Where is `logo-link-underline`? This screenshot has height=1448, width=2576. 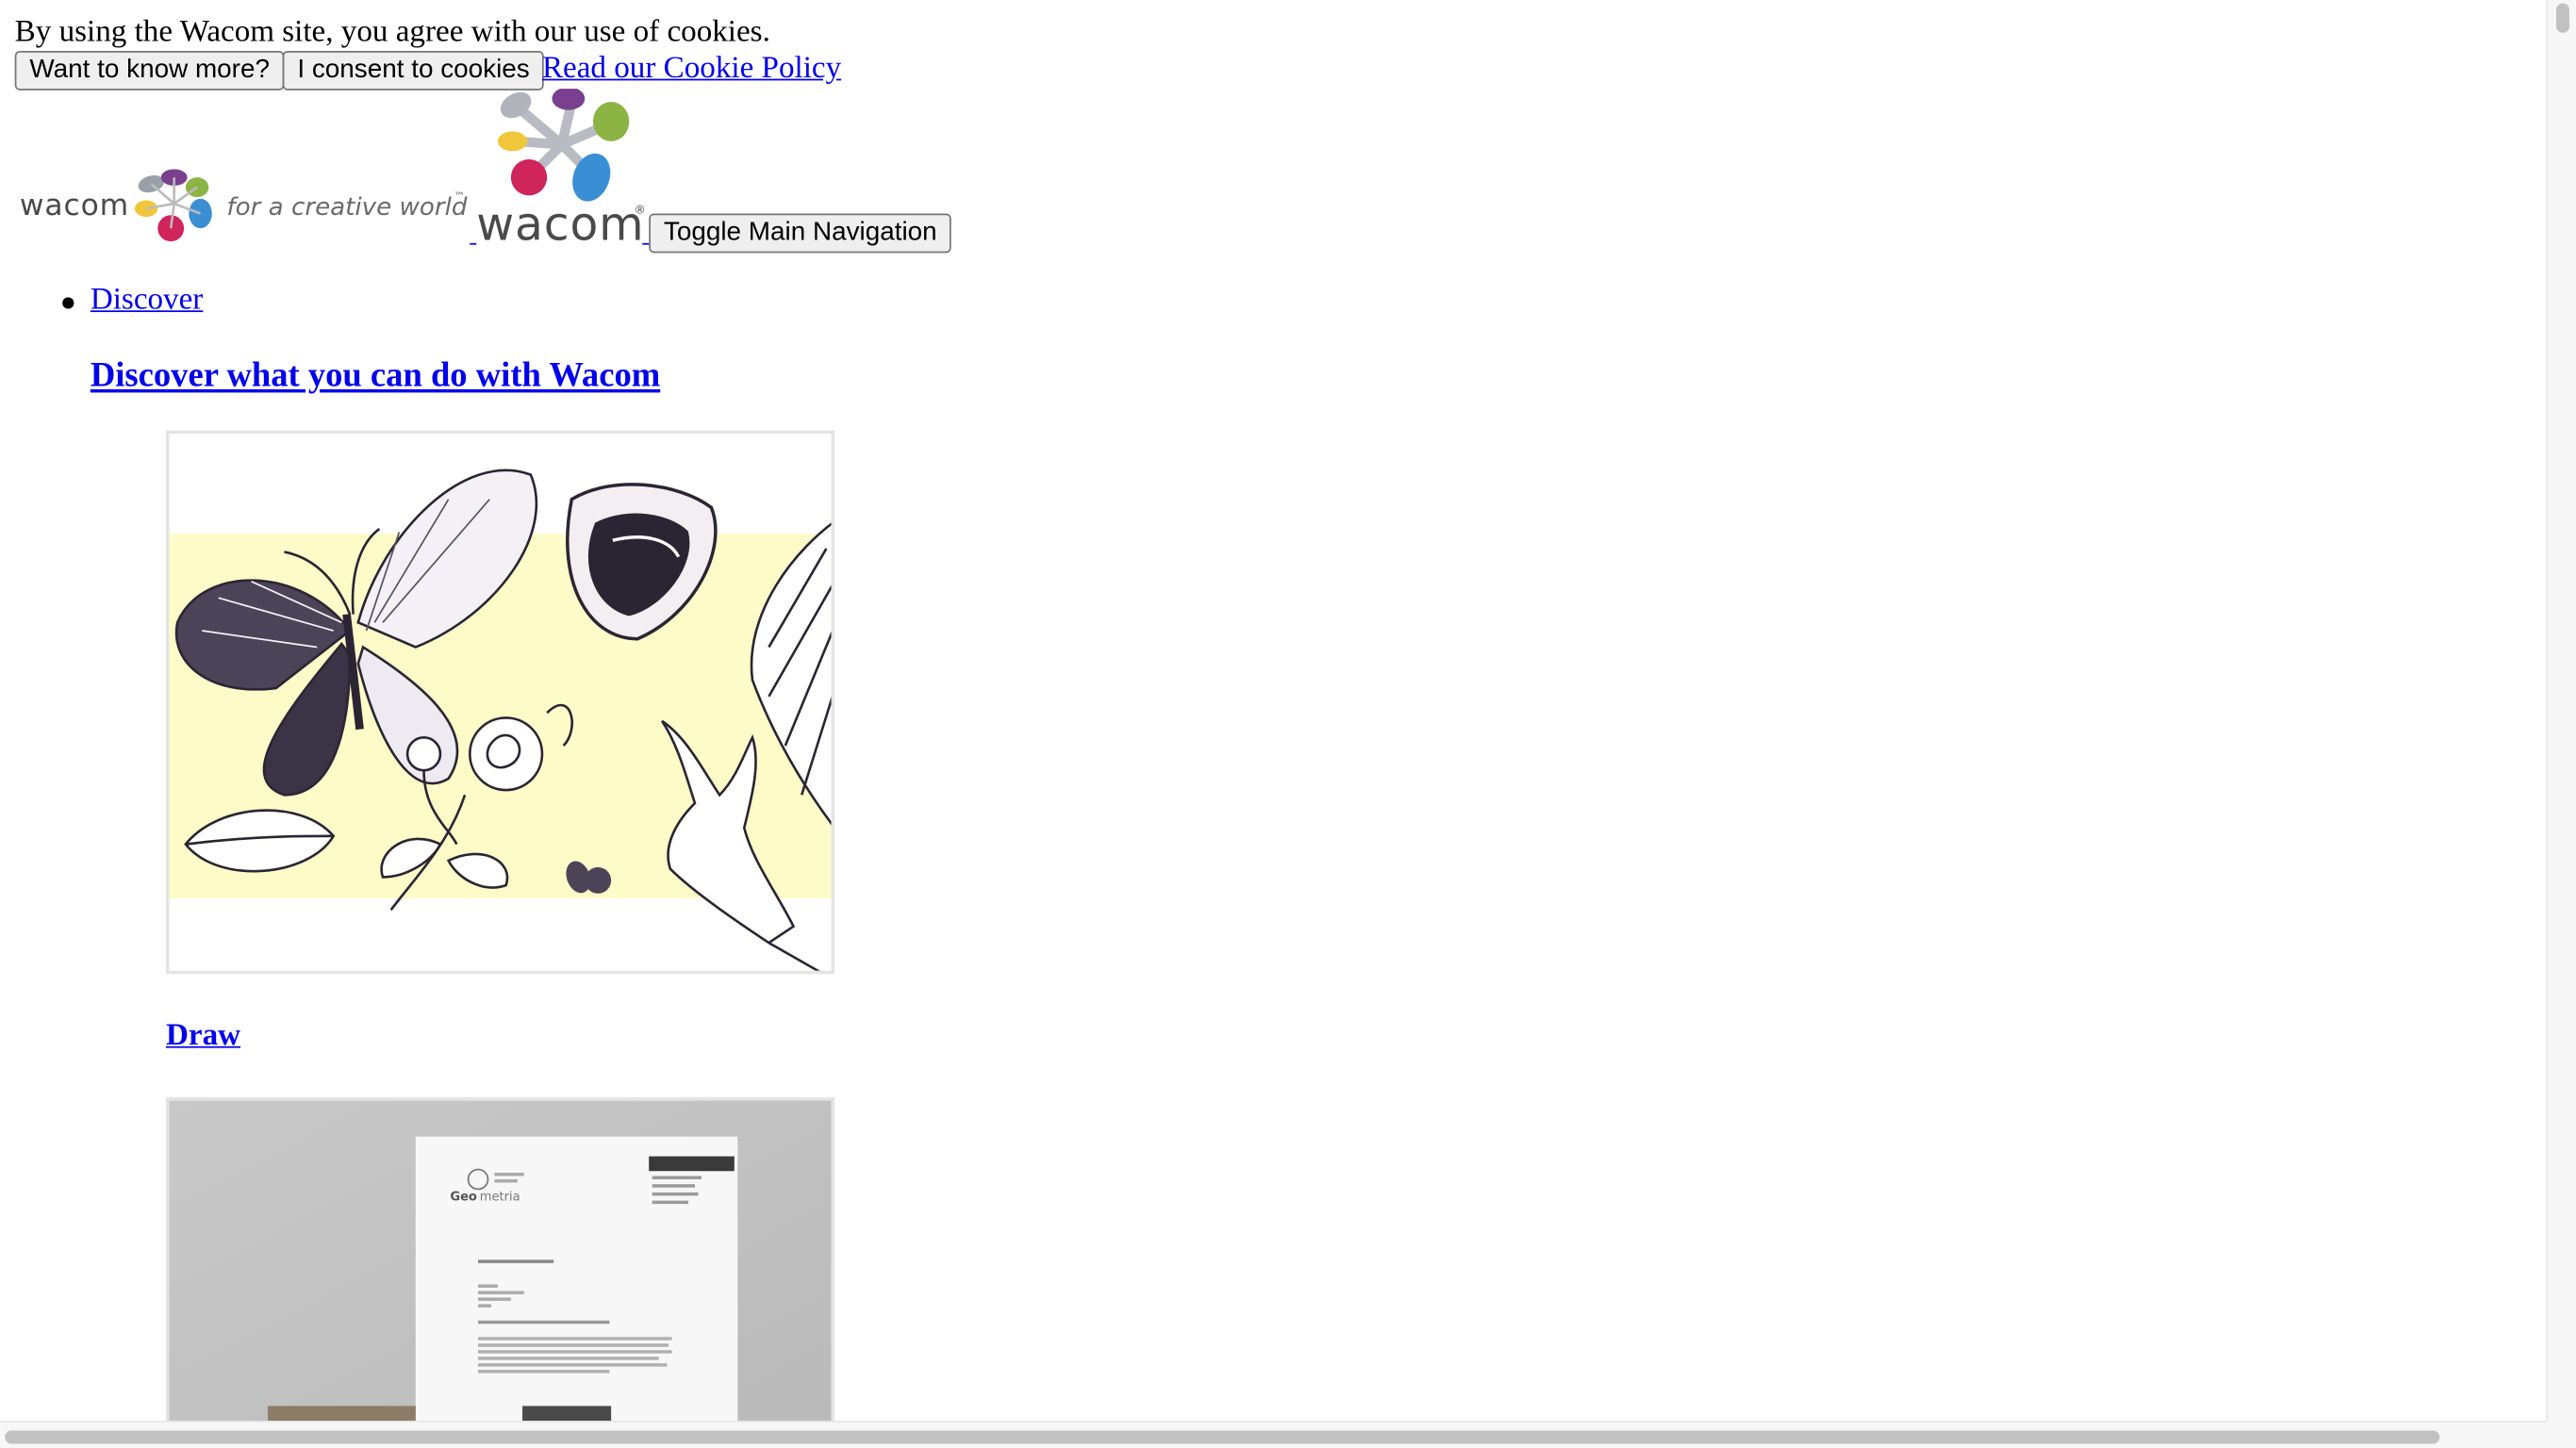
logo-link-underline is located at coordinates (646, 243).